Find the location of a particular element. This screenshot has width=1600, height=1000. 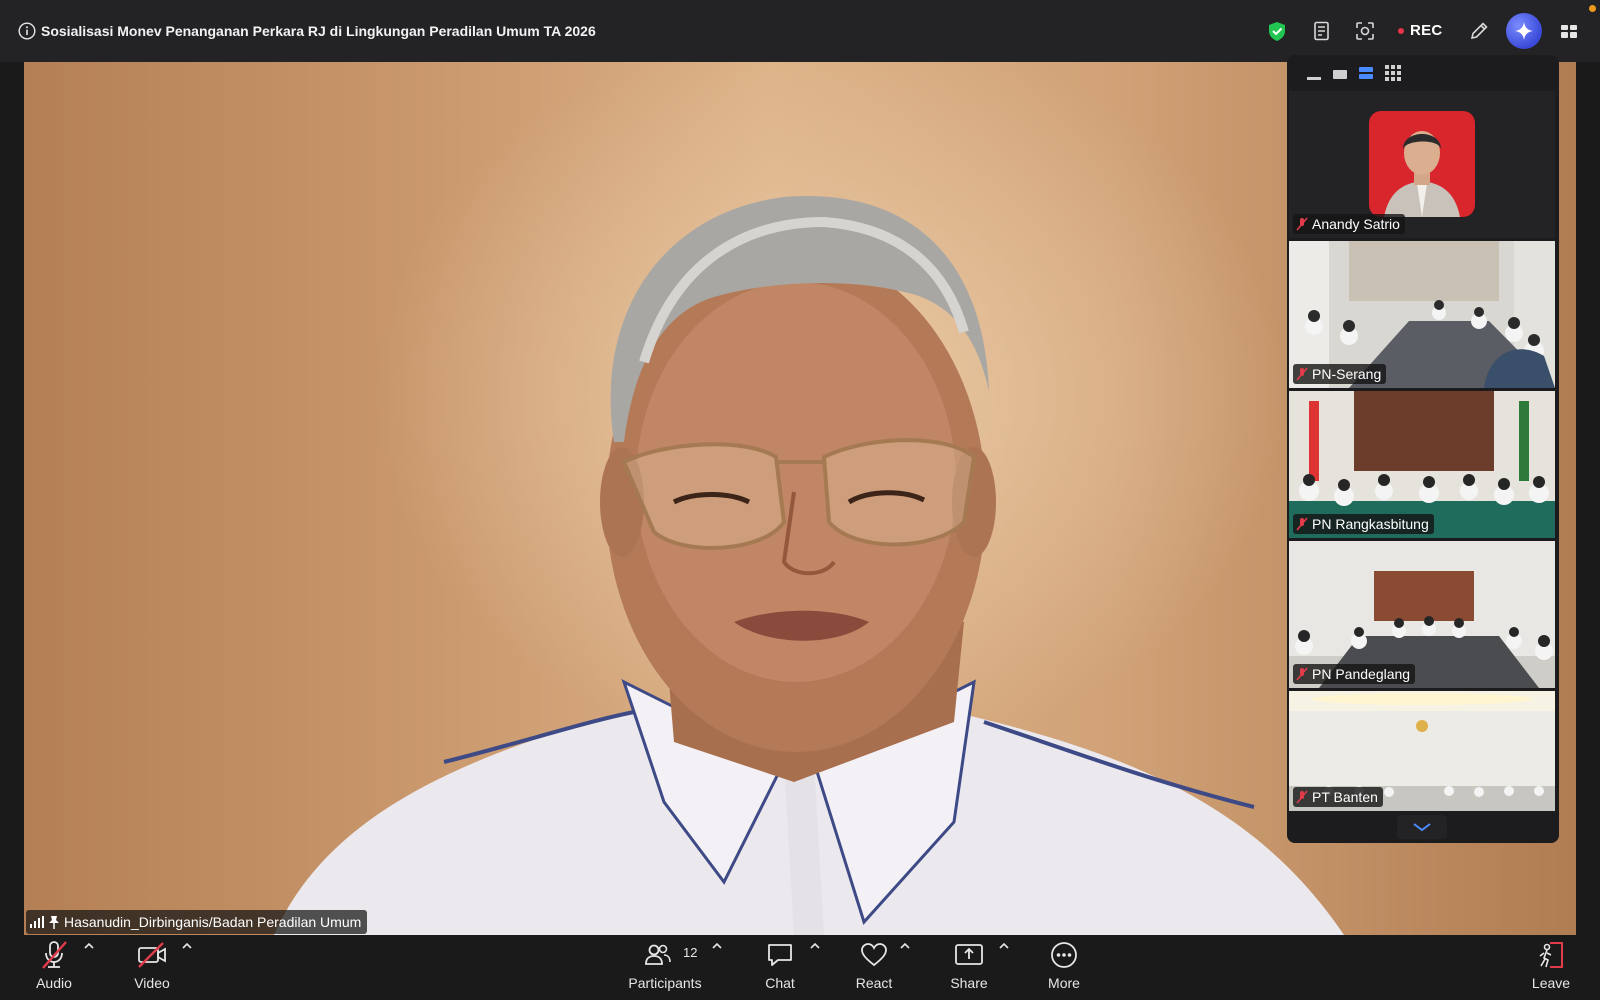

chat-button: Chat is located at coordinates (780, 967).